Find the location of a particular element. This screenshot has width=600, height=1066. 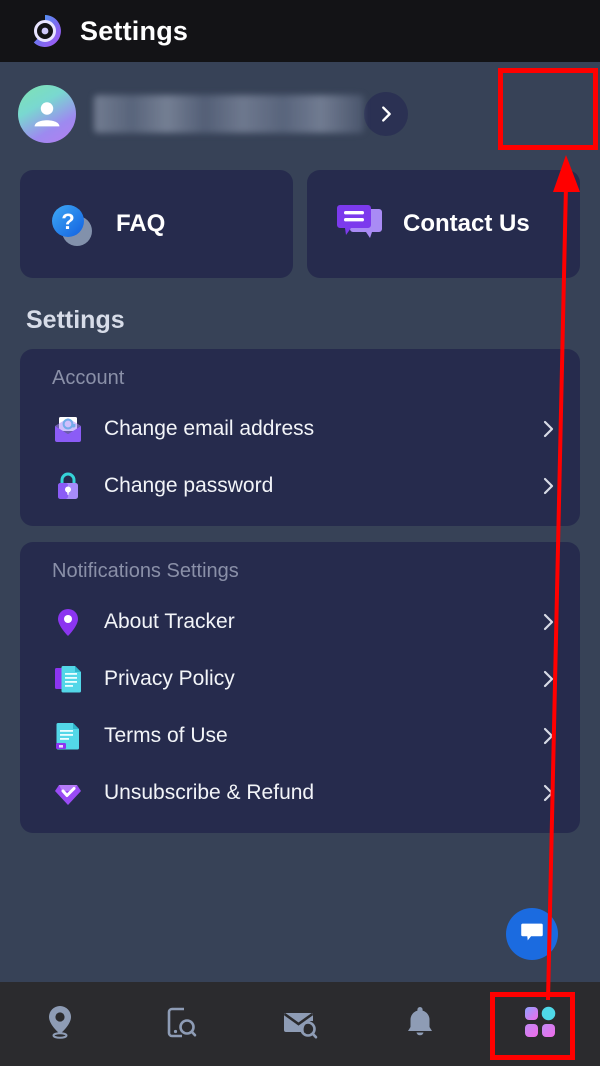

profile-row is located at coordinates (300, 114).